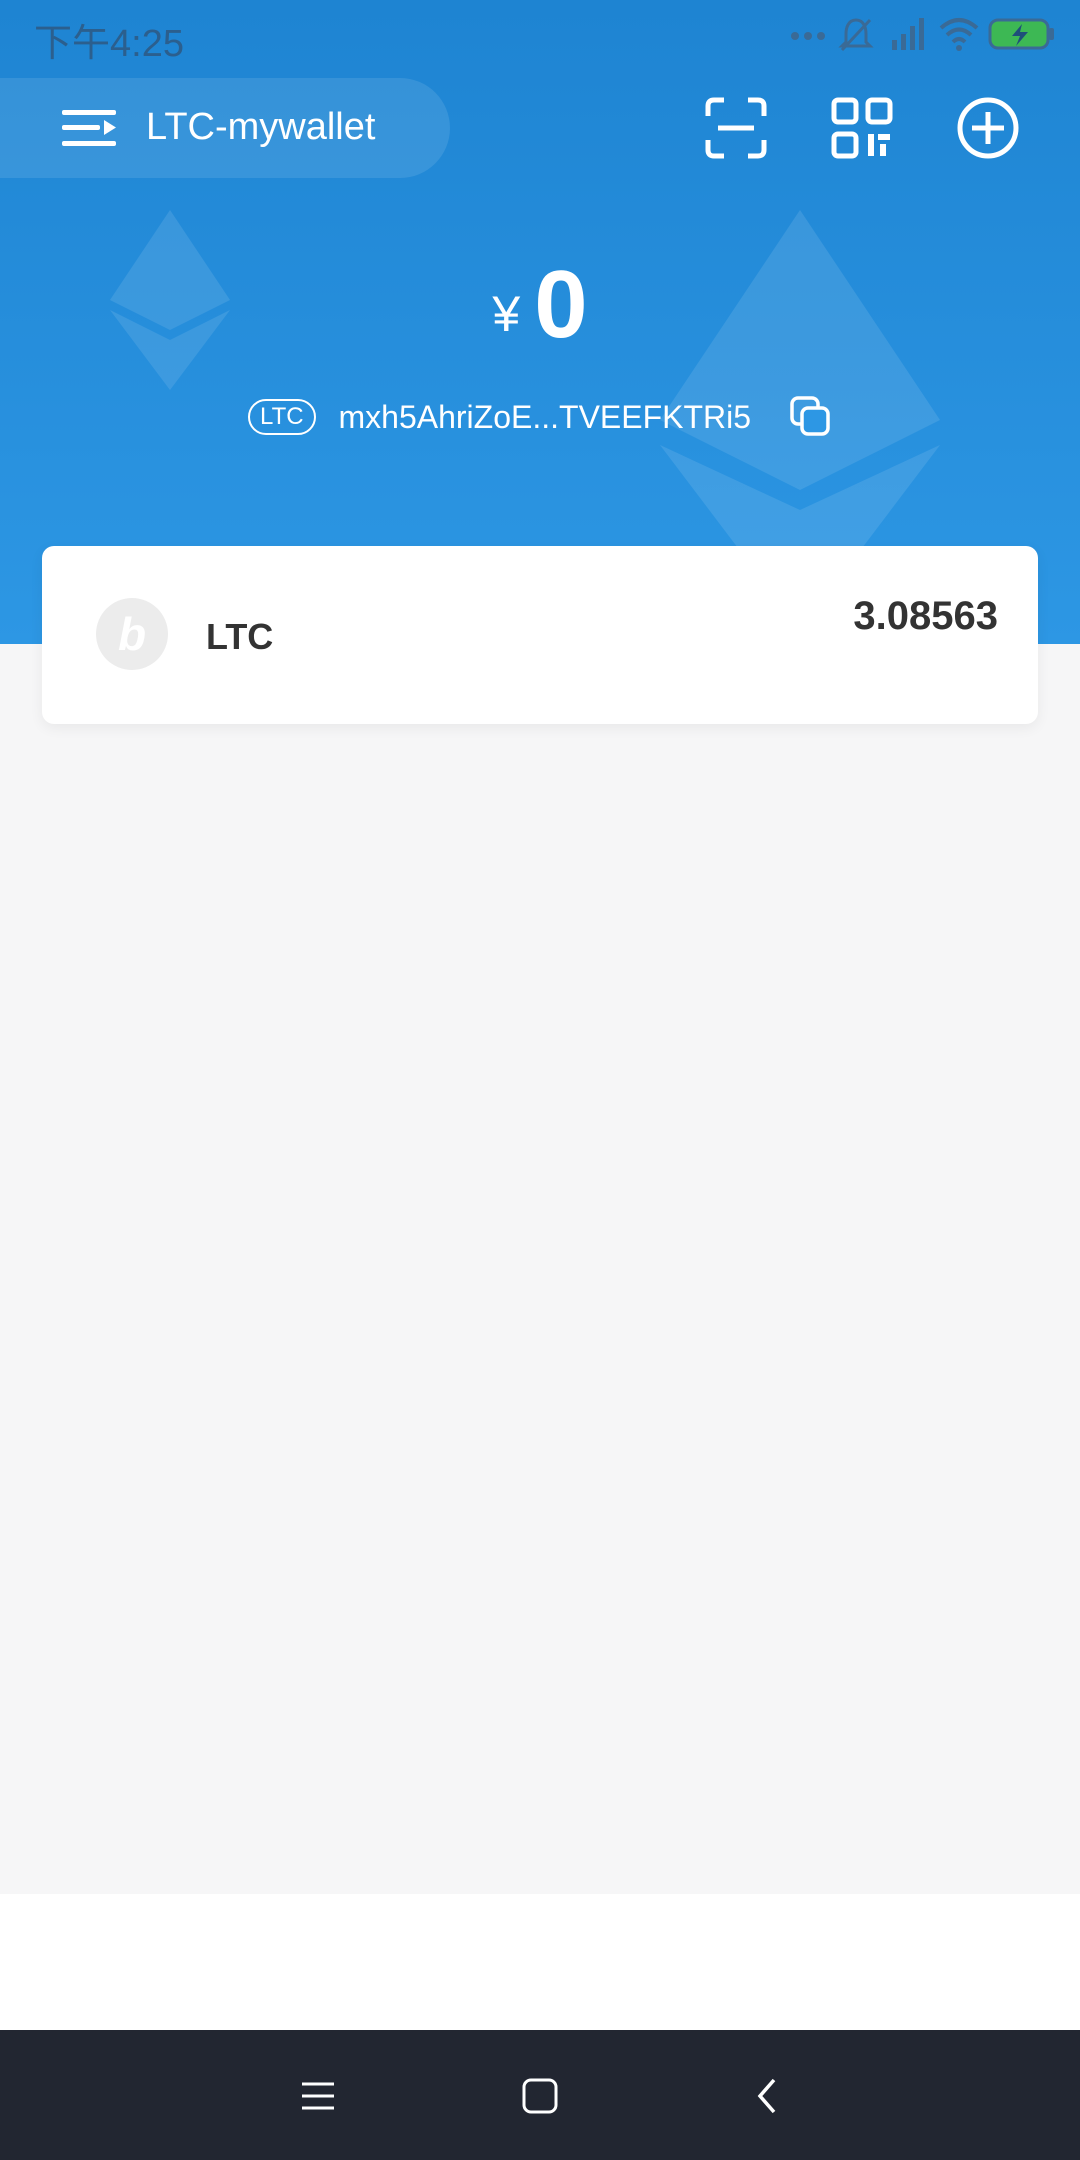 The width and height of the screenshot is (1080, 2160). I want to click on wifi-icon, so click(959, 34).